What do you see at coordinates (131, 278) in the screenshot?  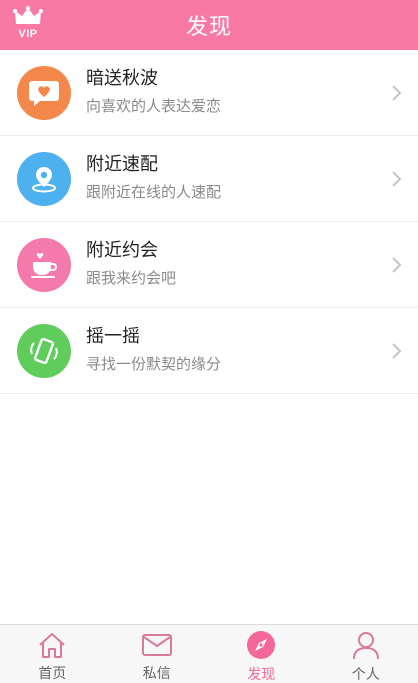 I see `item-subtitle: 跟我来约会吧` at bounding box center [131, 278].